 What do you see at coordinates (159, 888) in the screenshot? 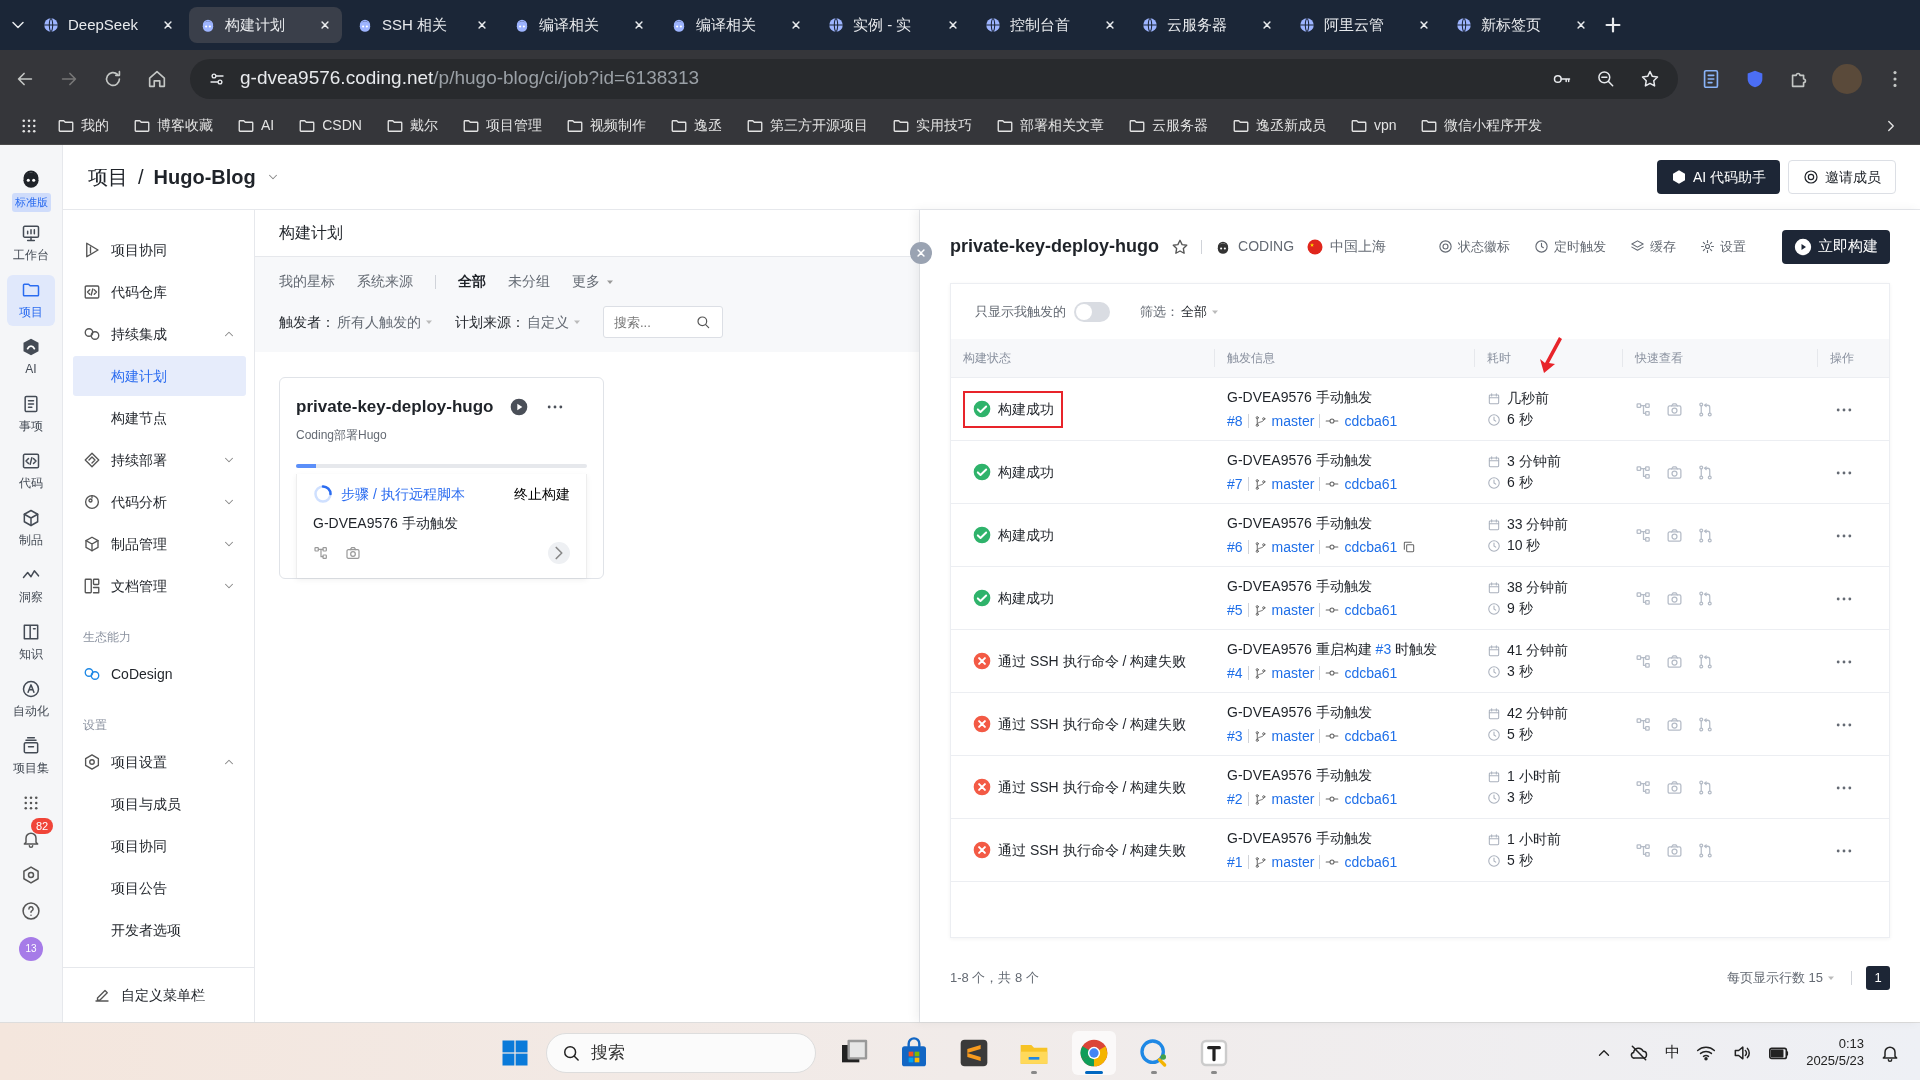
I see `nav-subitem: 项目公告` at bounding box center [159, 888].